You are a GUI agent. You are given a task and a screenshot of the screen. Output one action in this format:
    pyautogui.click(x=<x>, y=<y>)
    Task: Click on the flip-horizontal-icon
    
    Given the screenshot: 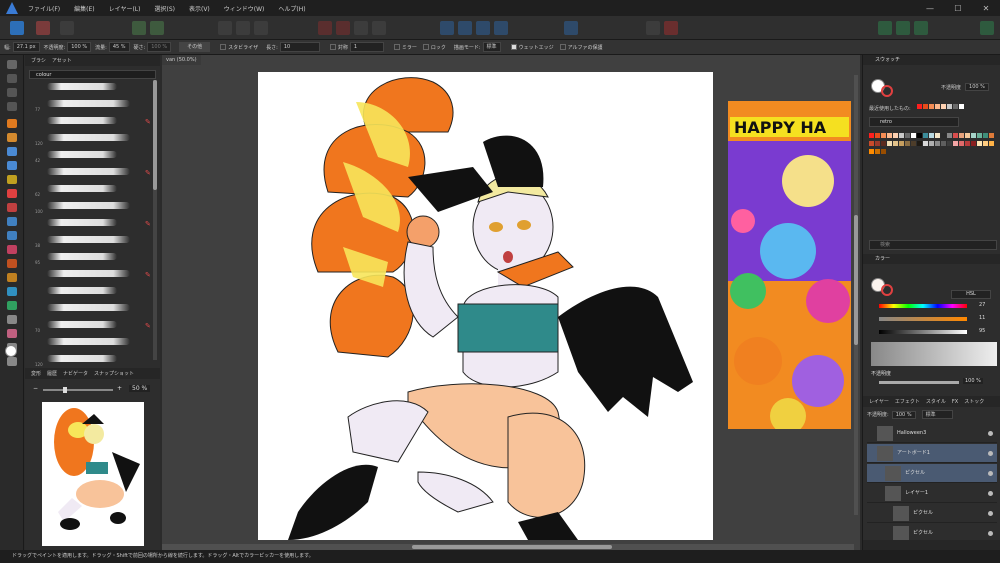 What is the action you would take?
    pyautogui.click(x=447, y=28)
    